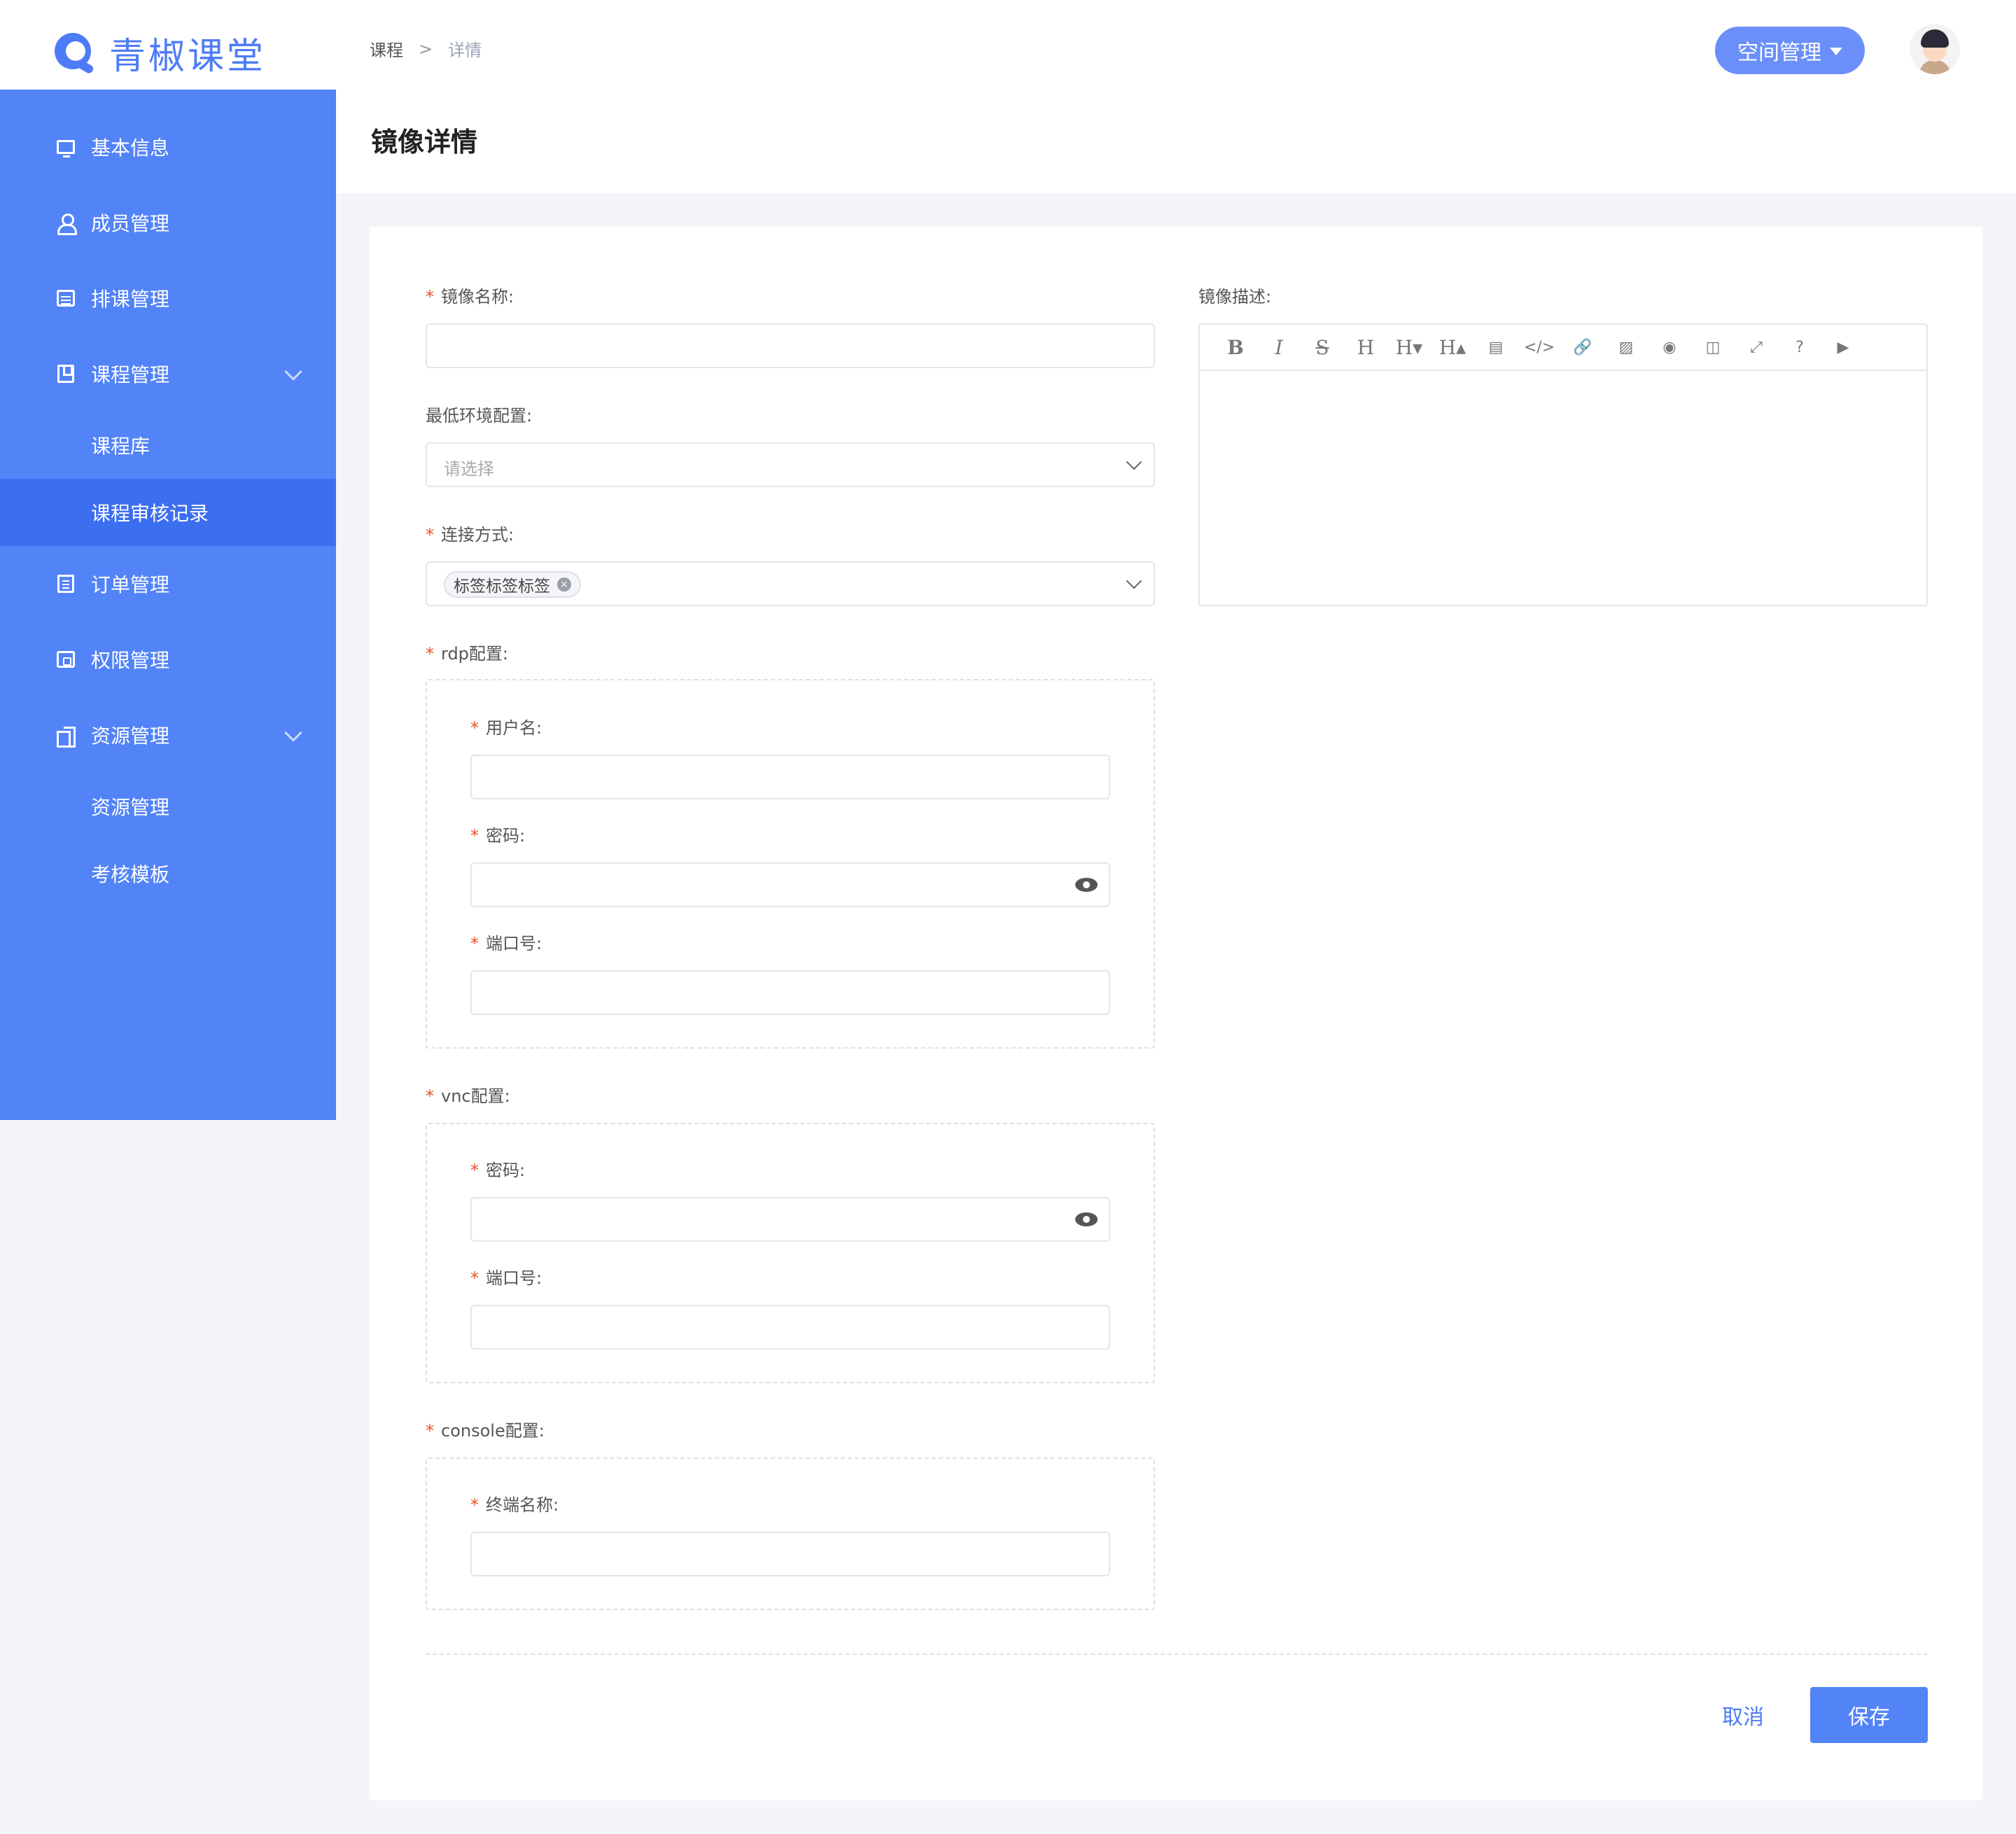 Image resolution: width=2016 pixels, height=1834 pixels. I want to click on title-bar: 镜像详情, so click(1176, 141).